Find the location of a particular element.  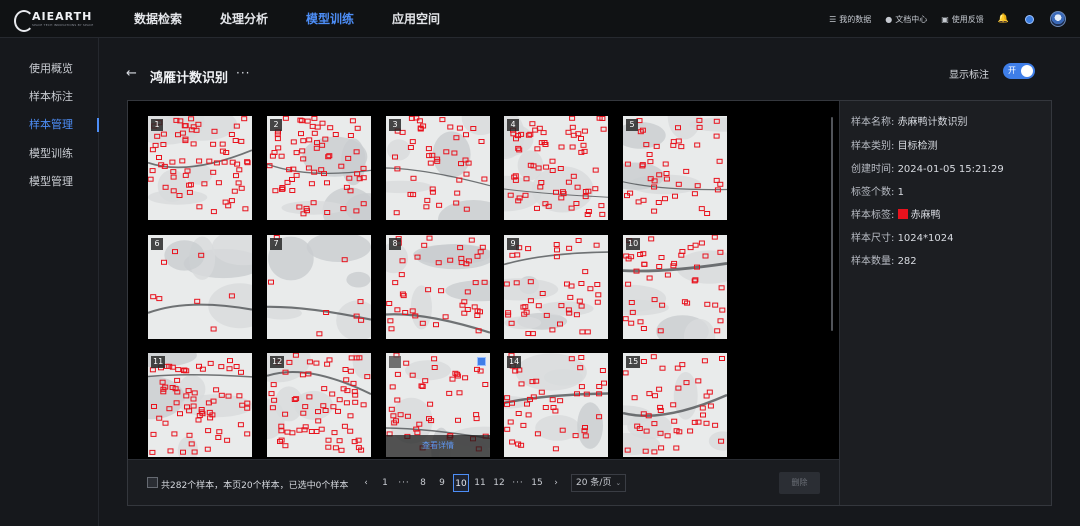

page-1: 1 is located at coordinates (385, 483).